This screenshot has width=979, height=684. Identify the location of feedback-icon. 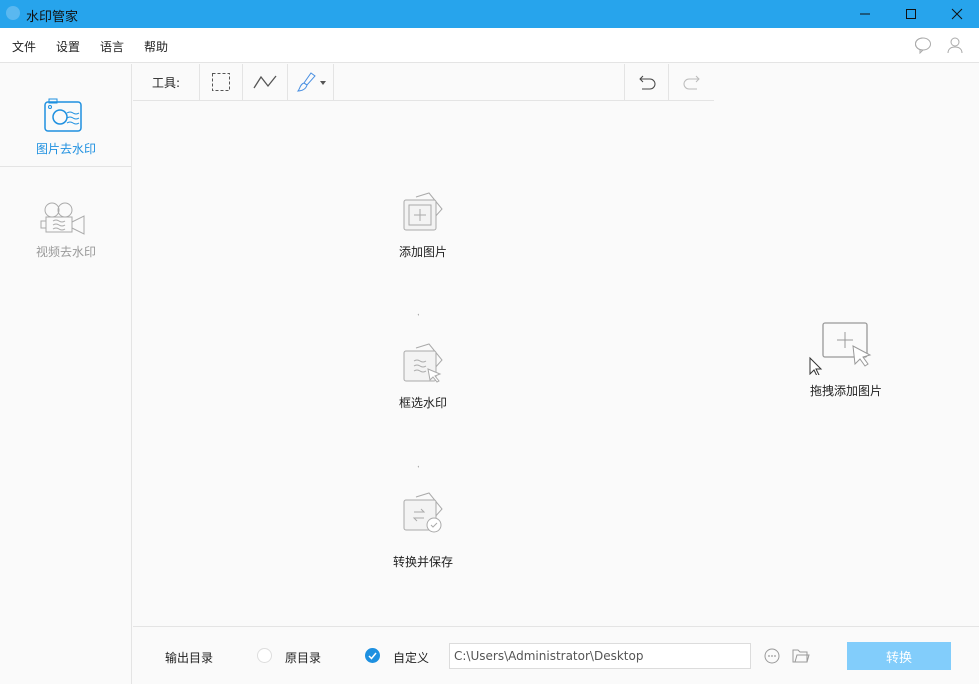
(923, 45).